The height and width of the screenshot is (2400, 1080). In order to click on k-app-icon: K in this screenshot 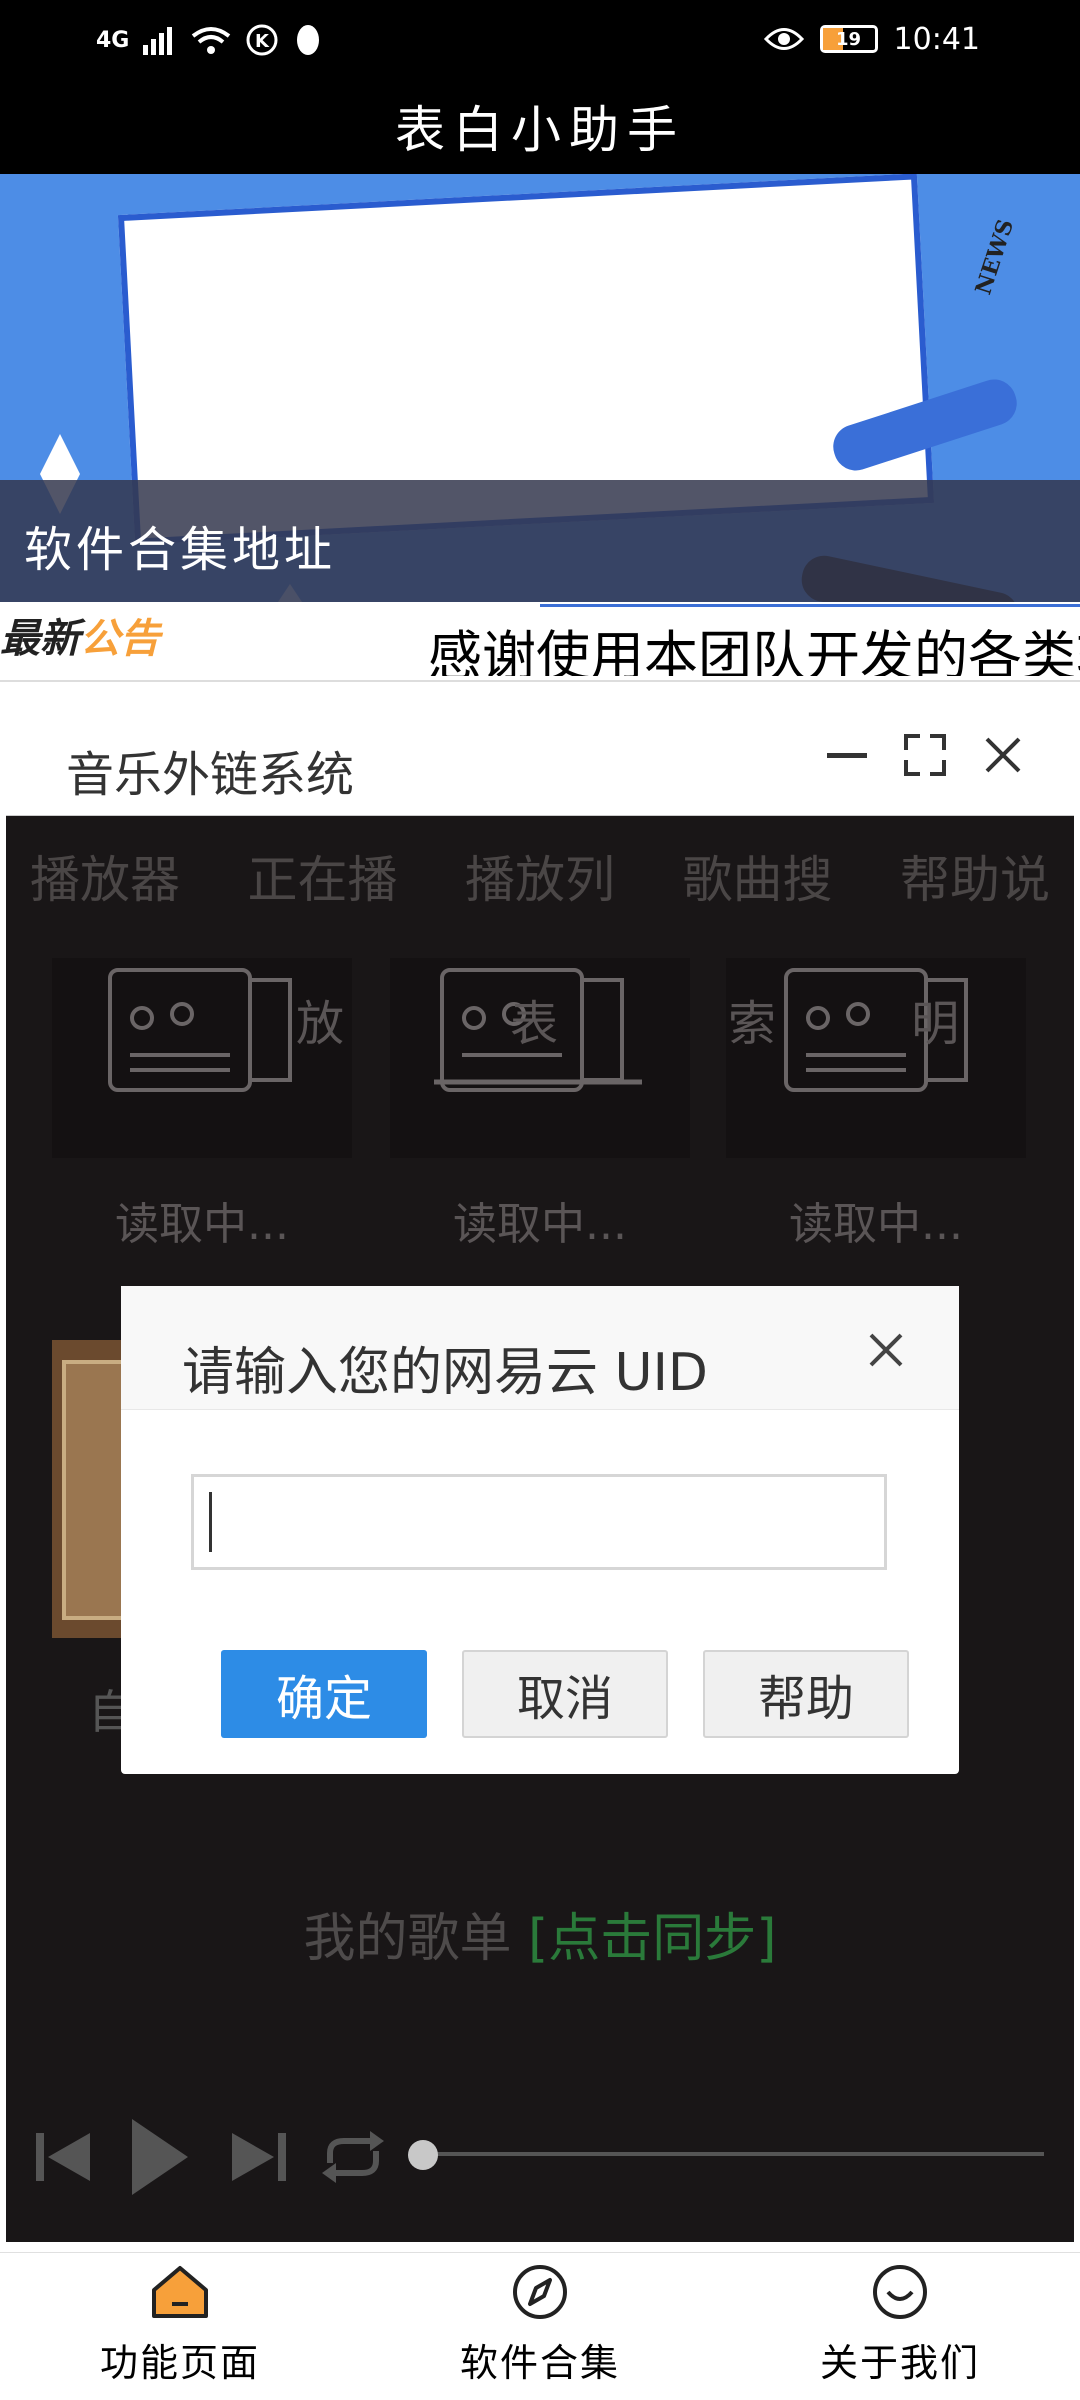, I will do `click(262, 40)`.